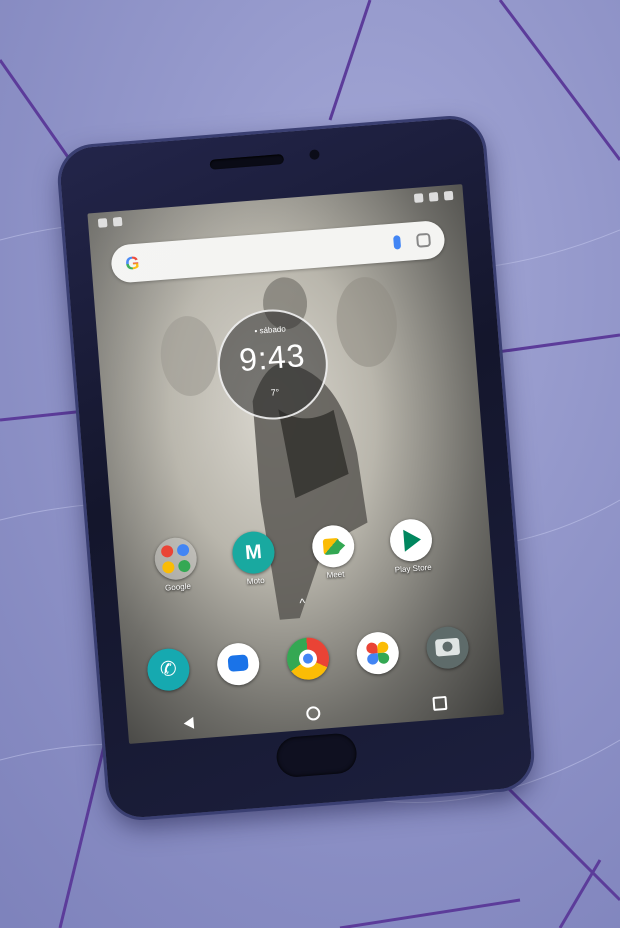  I want to click on dock-chrome, so click(307, 658).